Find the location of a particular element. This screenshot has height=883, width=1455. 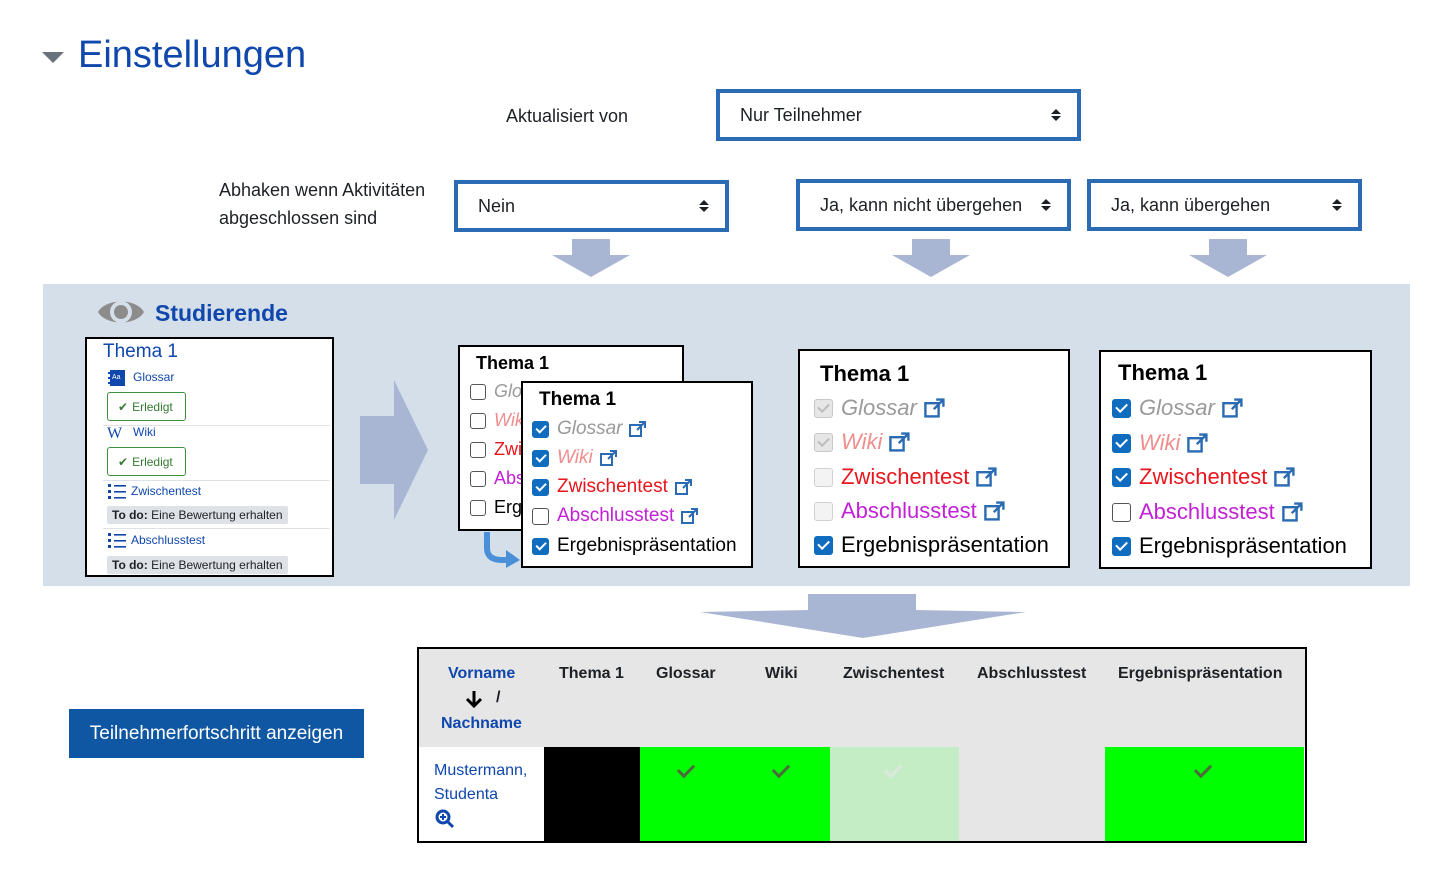

completion-option-label: Ja, kann übergehen is located at coordinates (1191, 204).